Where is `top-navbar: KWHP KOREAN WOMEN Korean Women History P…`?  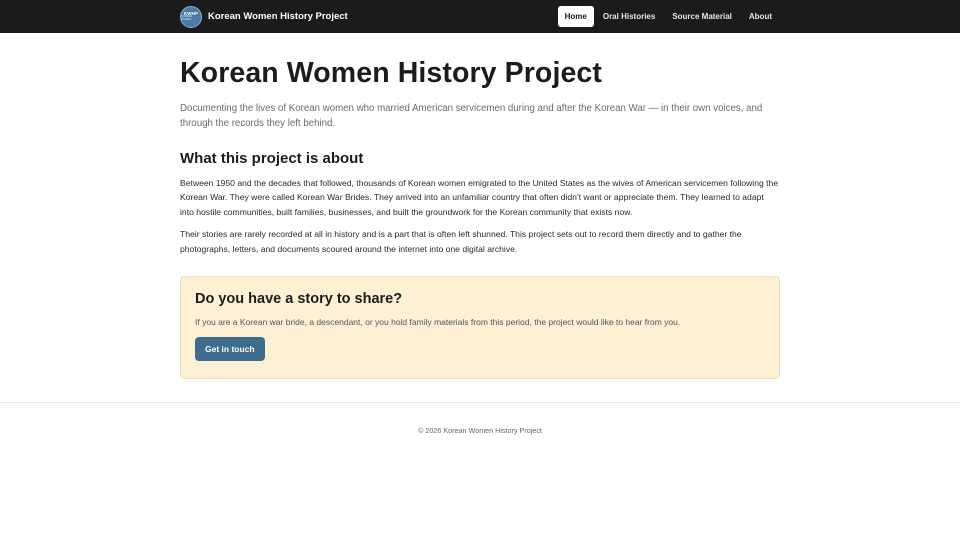
top-navbar: KWHP KOREAN WOMEN Korean Women History P… is located at coordinates (480, 16).